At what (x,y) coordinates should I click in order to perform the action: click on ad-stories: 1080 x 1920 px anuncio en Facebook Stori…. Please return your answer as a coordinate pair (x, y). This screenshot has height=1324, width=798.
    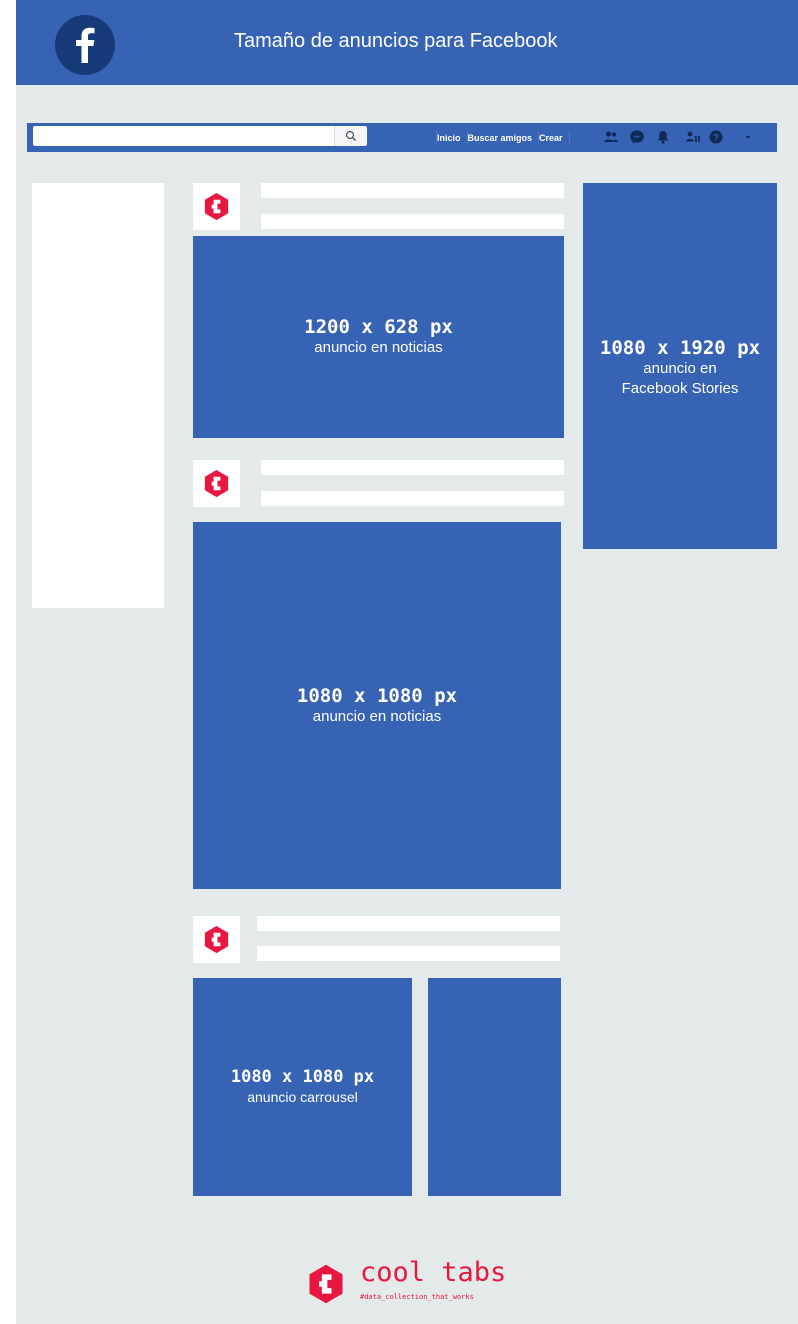
    Looking at the image, I should click on (680, 366).